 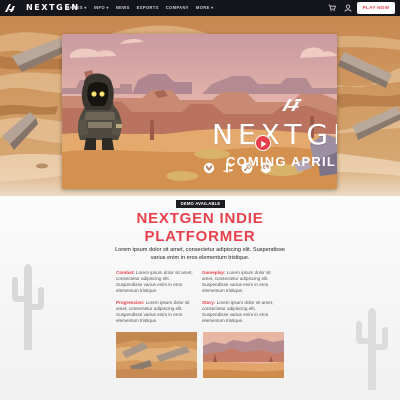 What do you see at coordinates (266, 168) in the screenshot?
I see `epic-games-icon` at bounding box center [266, 168].